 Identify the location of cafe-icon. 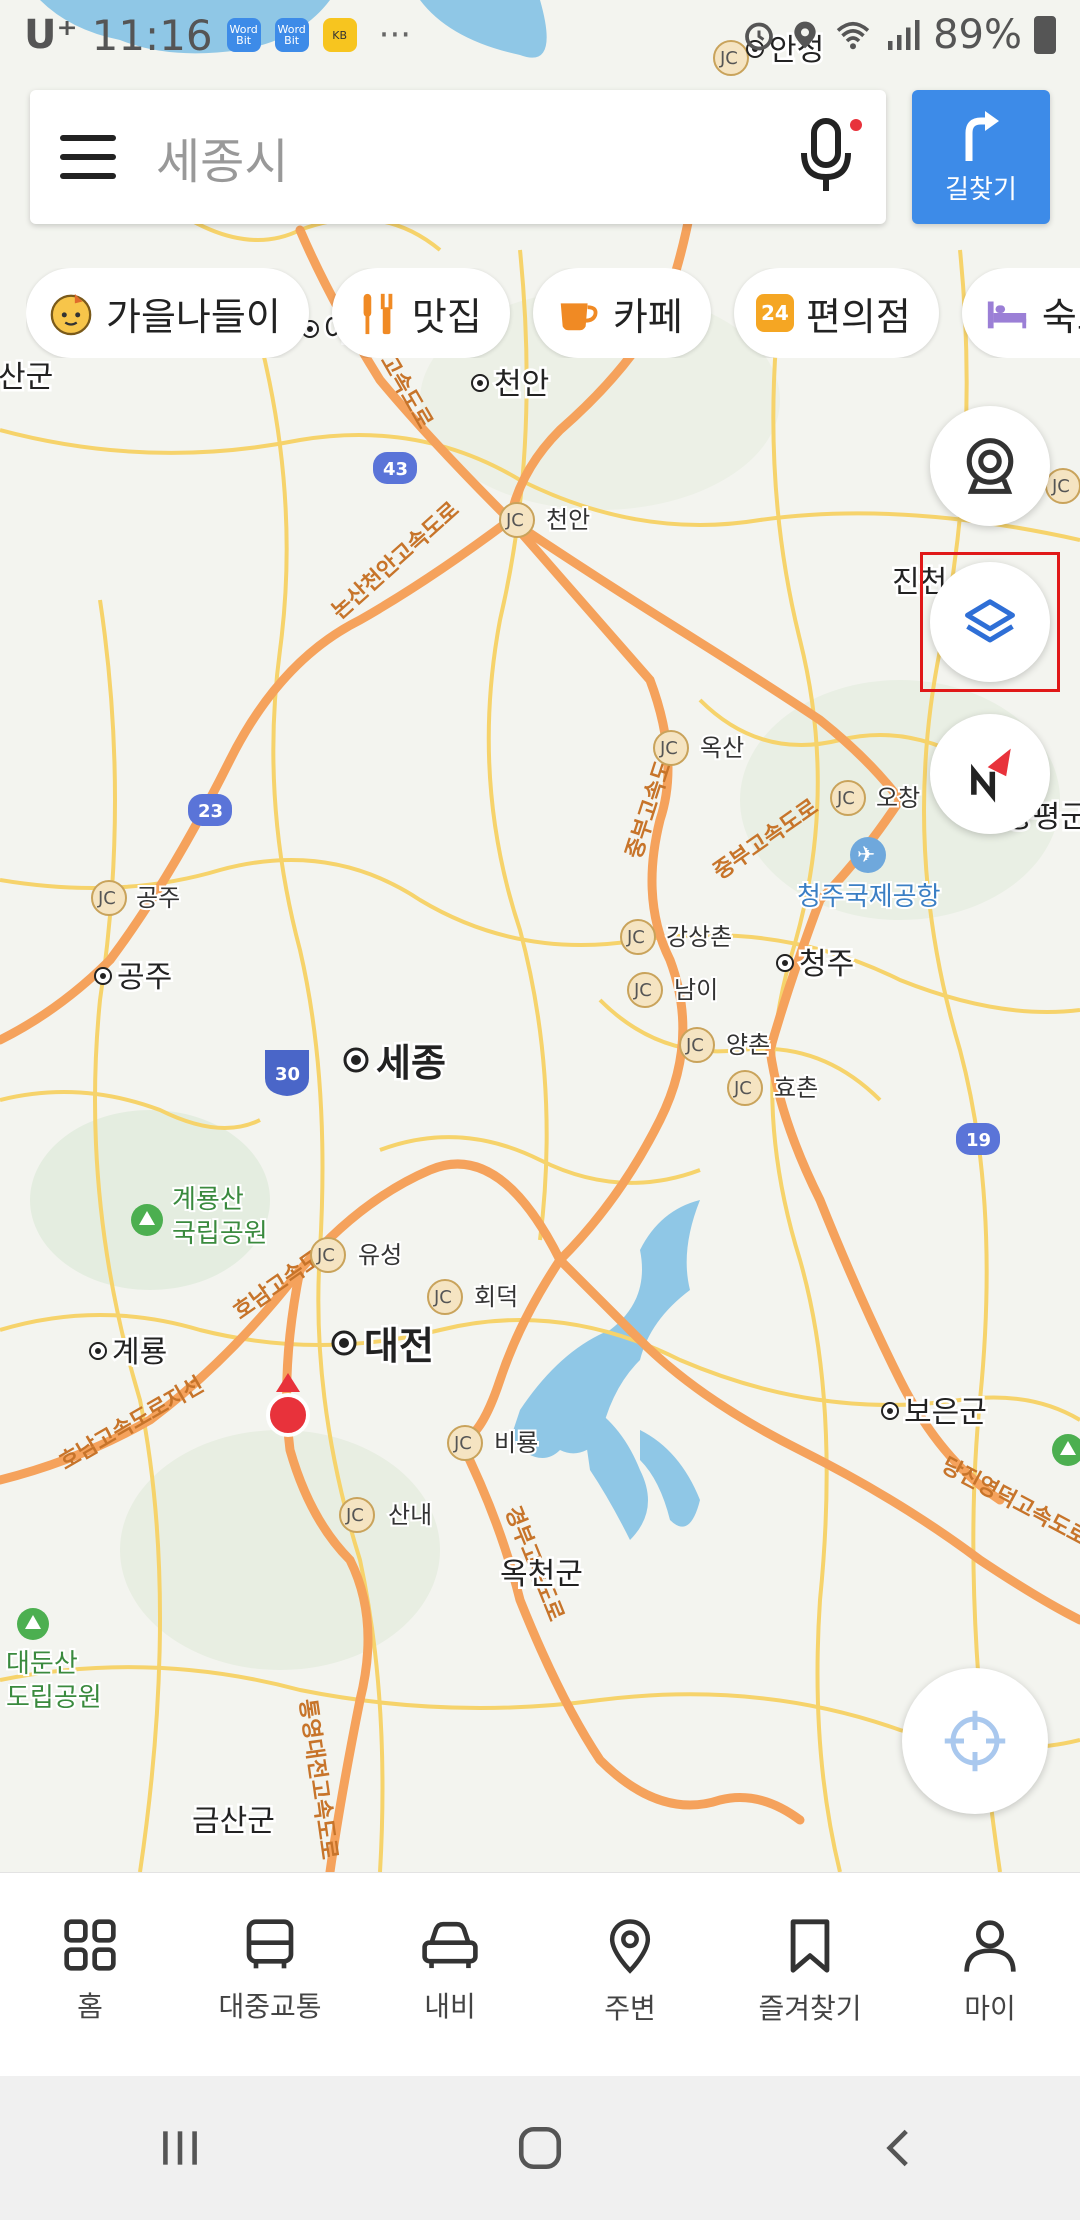
(578, 313).